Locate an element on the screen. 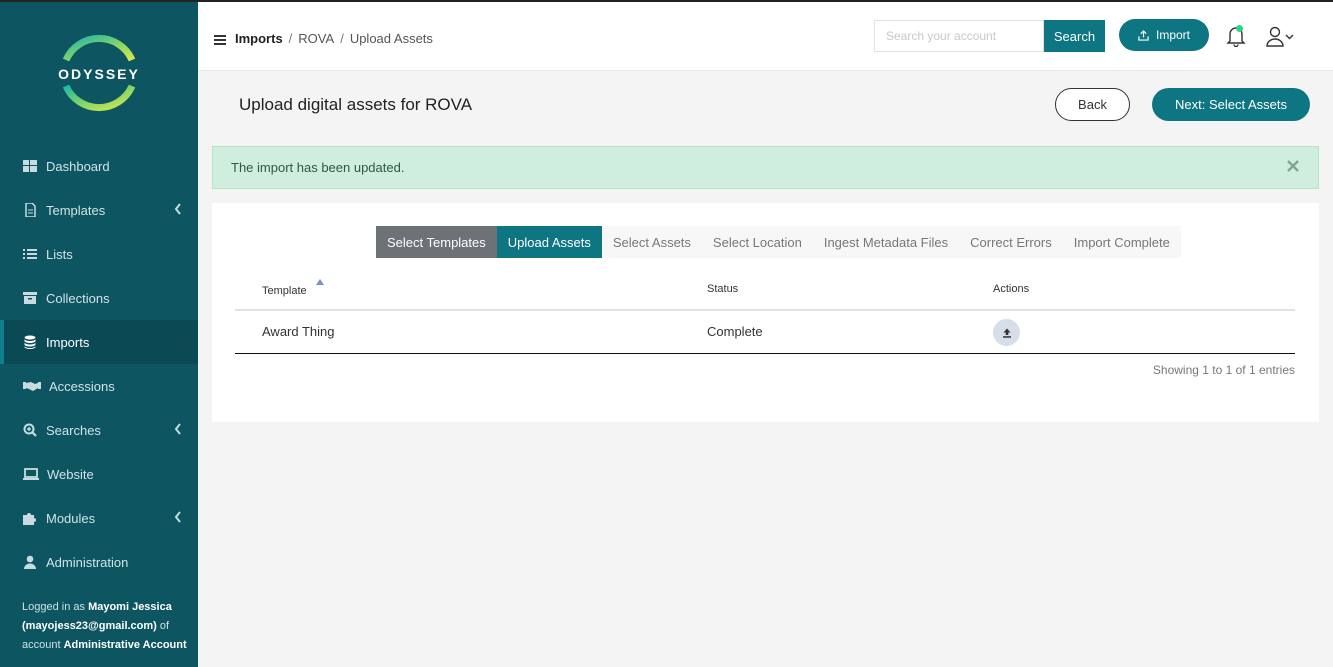 This screenshot has height=667, width=1333. breadcrumb-imports: Imports is located at coordinates (259, 38).